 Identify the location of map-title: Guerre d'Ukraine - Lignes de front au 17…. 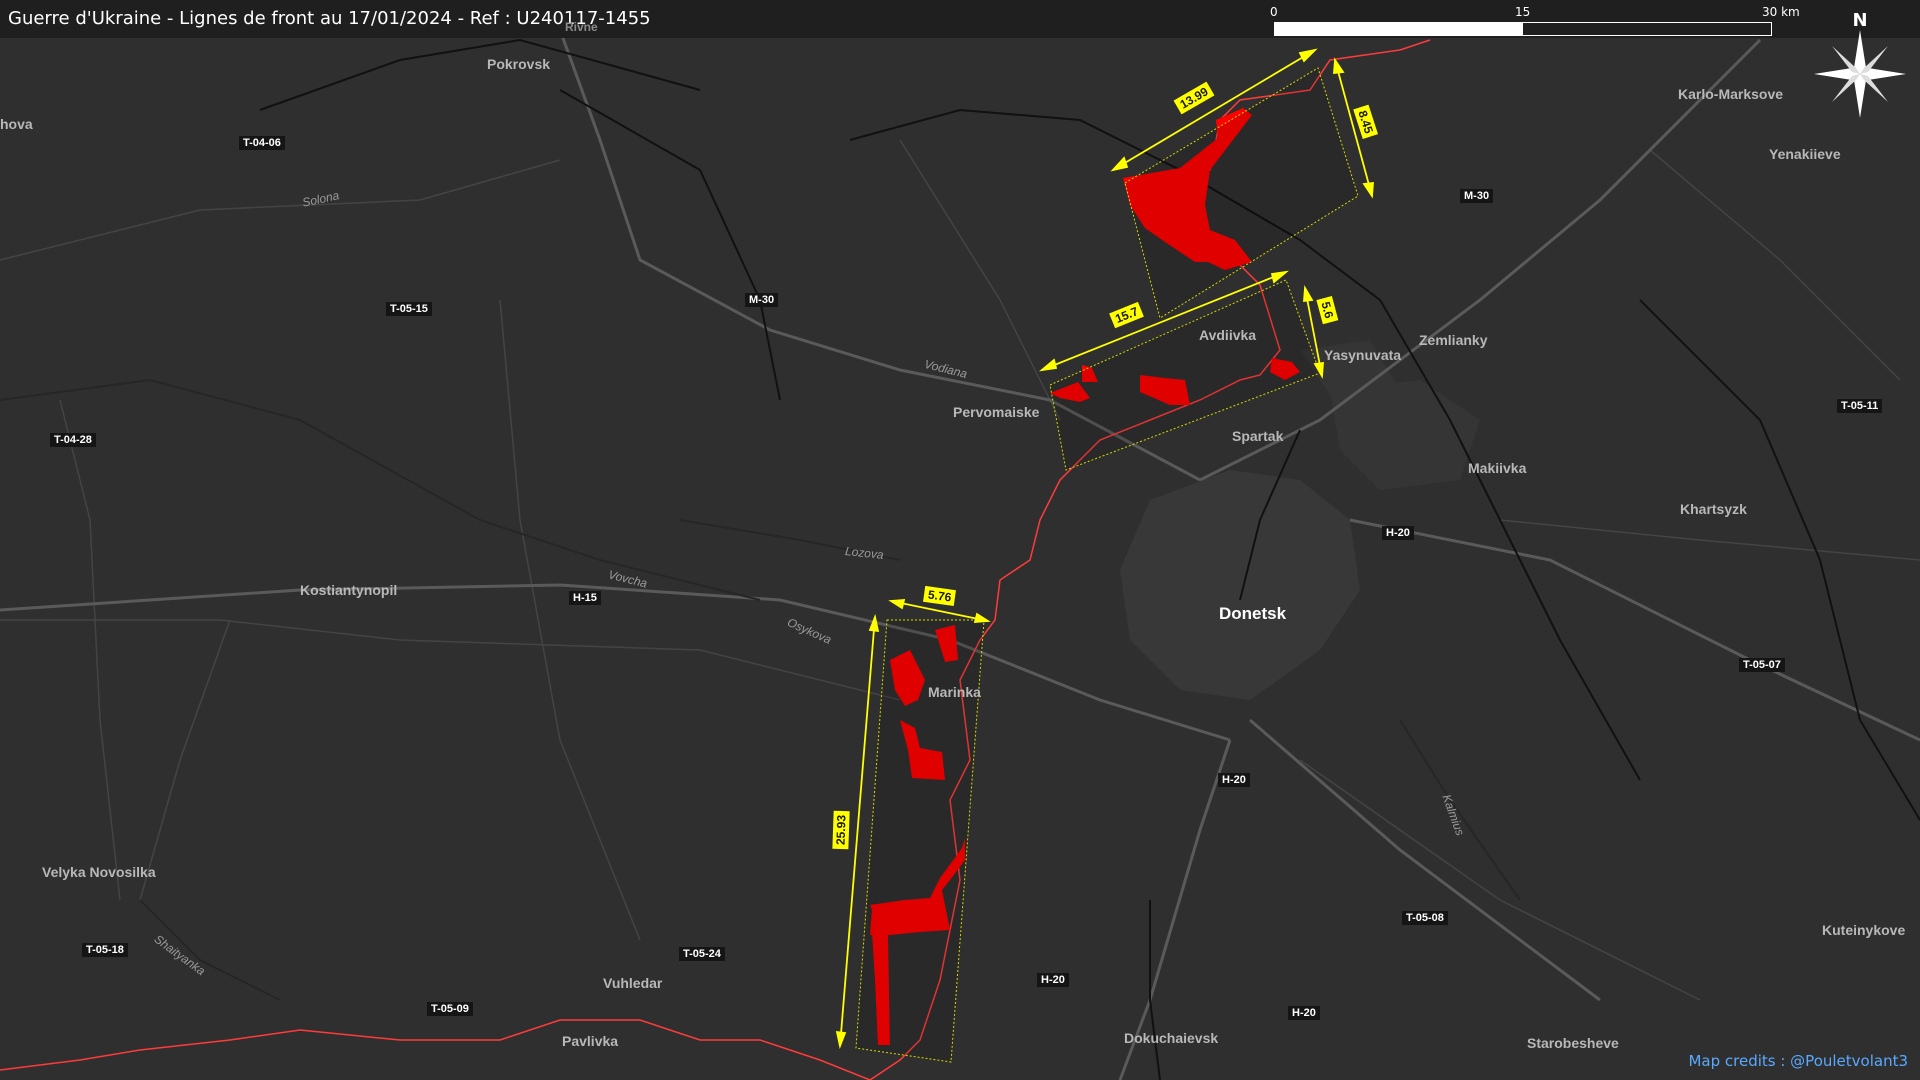
(329, 18).